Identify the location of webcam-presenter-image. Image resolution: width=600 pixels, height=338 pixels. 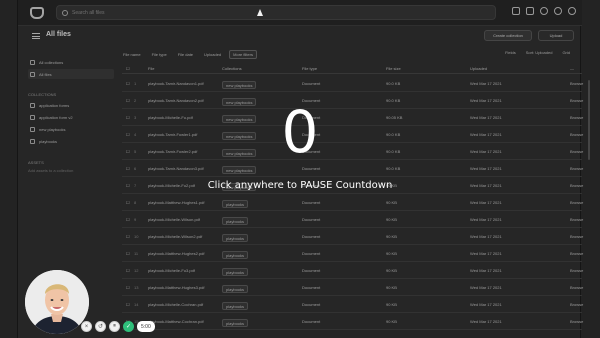
(57, 302).